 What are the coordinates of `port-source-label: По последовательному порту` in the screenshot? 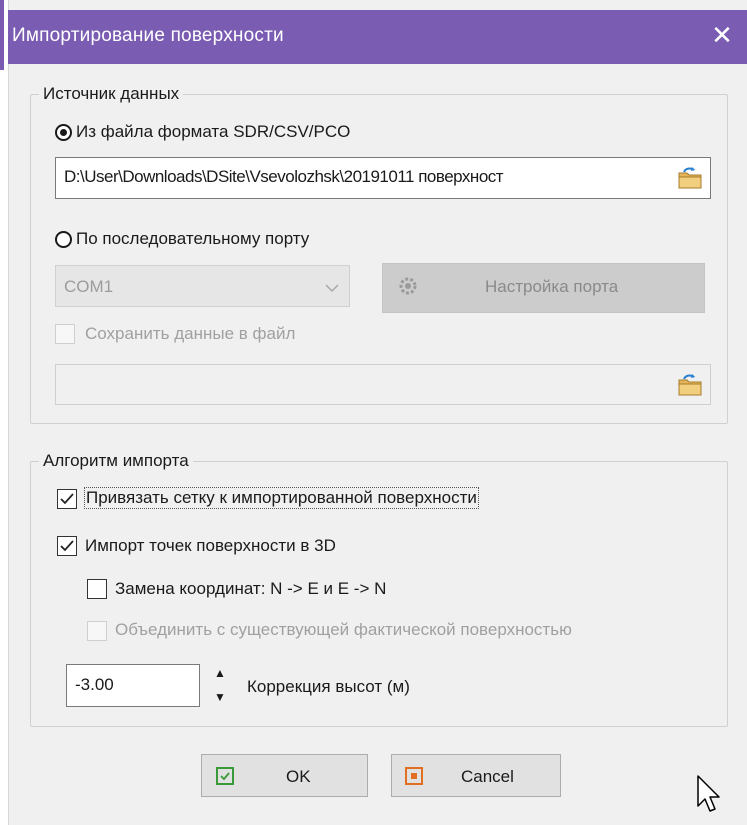 It's located at (192, 239).